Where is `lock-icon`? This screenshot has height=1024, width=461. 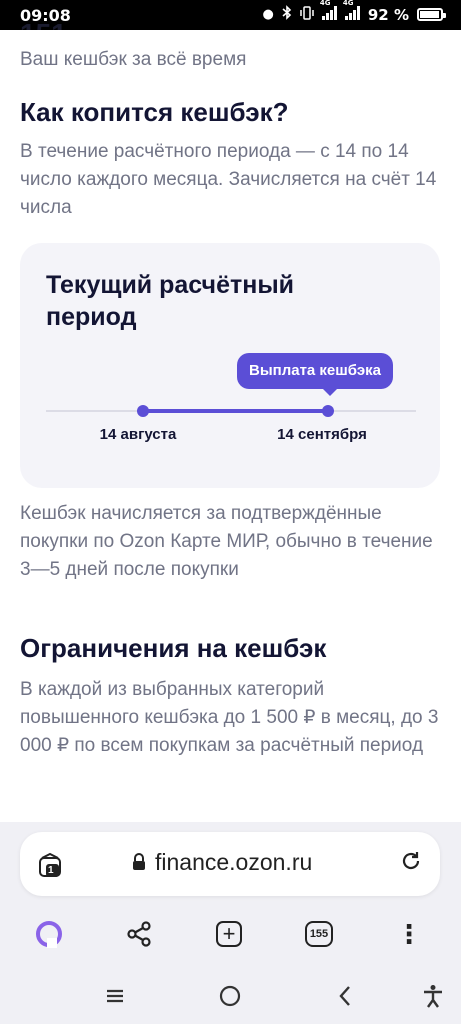
lock-icon is located at coordinates (139, 864).